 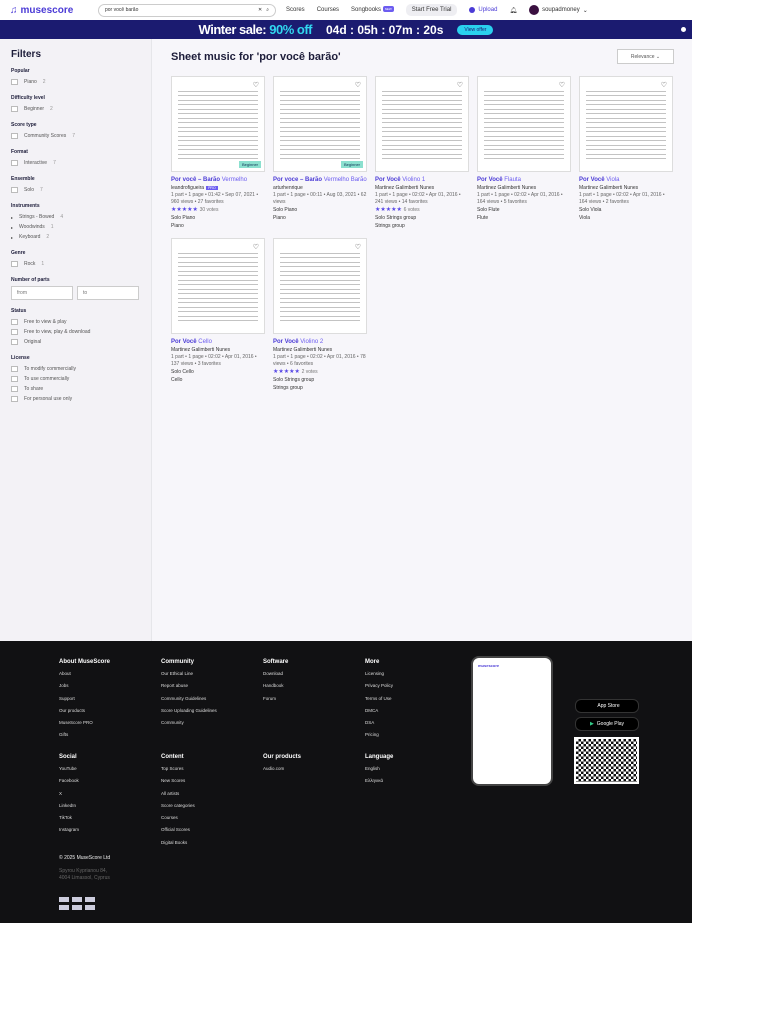 What do you see at coordinates (109, 702) in the screenshot?
I see `footer-link: Support` at bounding box center [109, 702].